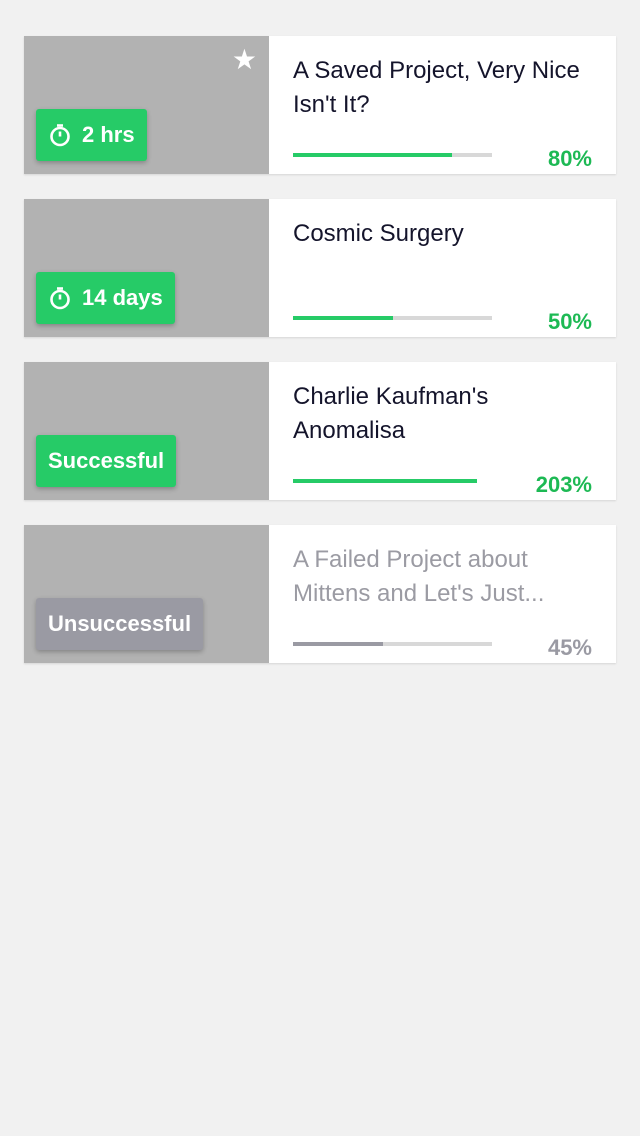 This screenshot has height=1136, width=640. I want to click on status-badge: Unsuccessful, so click(120, 624).